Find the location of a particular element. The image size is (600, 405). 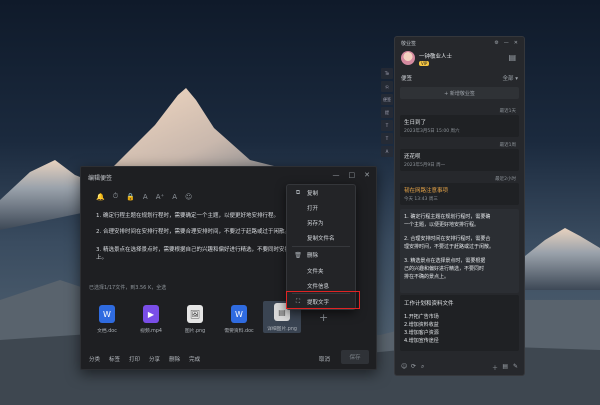

note-line: 己的兴趣和偏好进行精选，不要同时 is located at coordinates (444, 269).